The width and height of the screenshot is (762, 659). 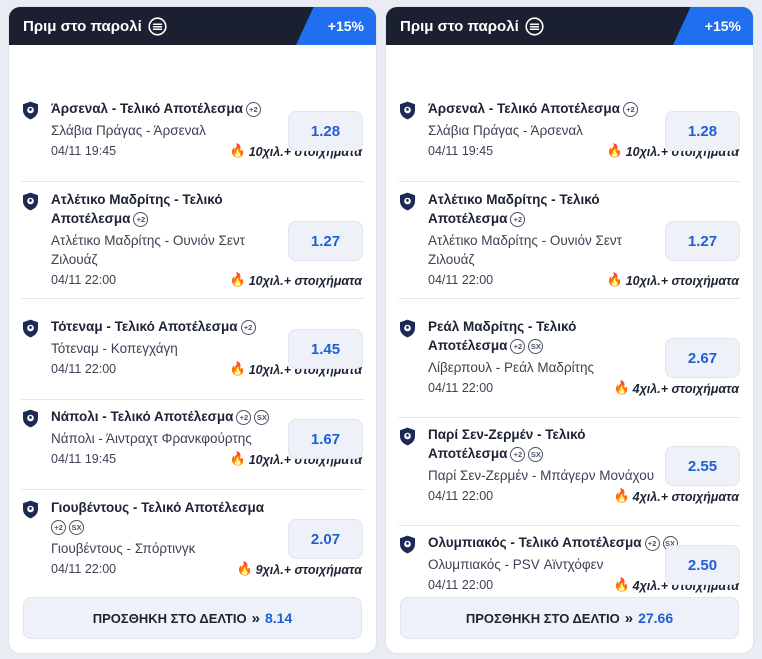 What do you see at coordinates (459, 26) in the screenshot?
I see `card-title: Πριμ στο παρολί` at bounding box center [459, 26].